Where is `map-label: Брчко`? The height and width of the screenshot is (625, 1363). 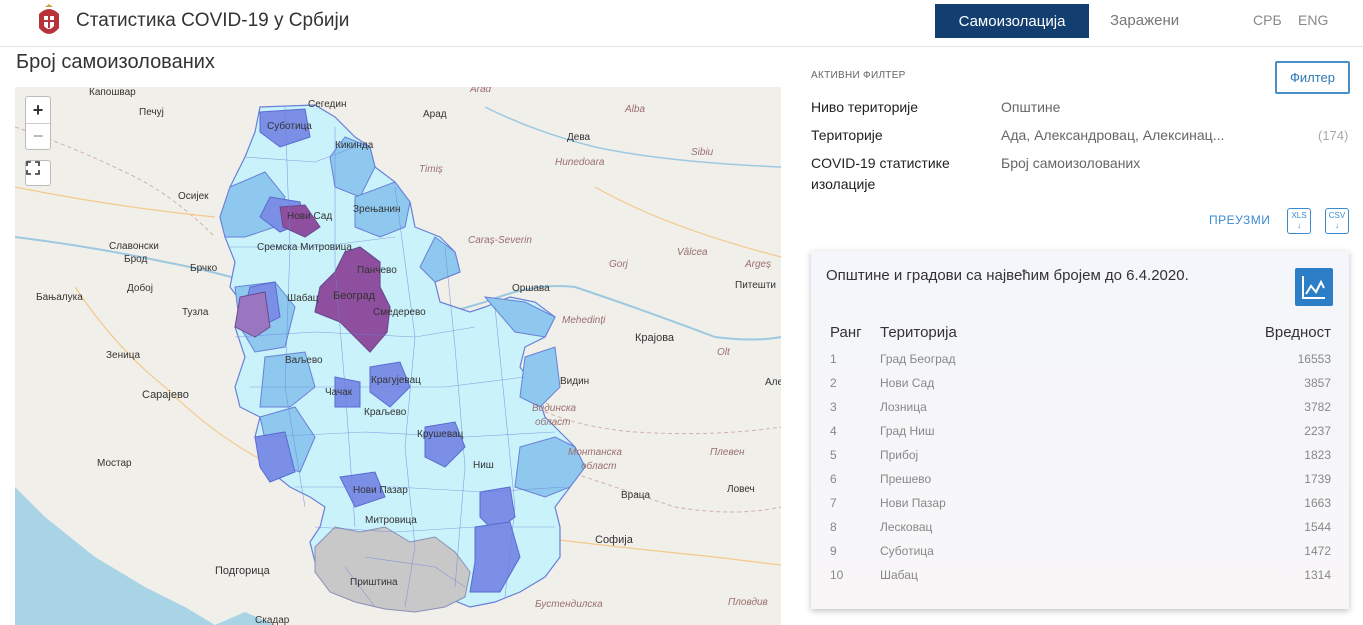 map-label: Брчко is located at coordinates (204, 268).